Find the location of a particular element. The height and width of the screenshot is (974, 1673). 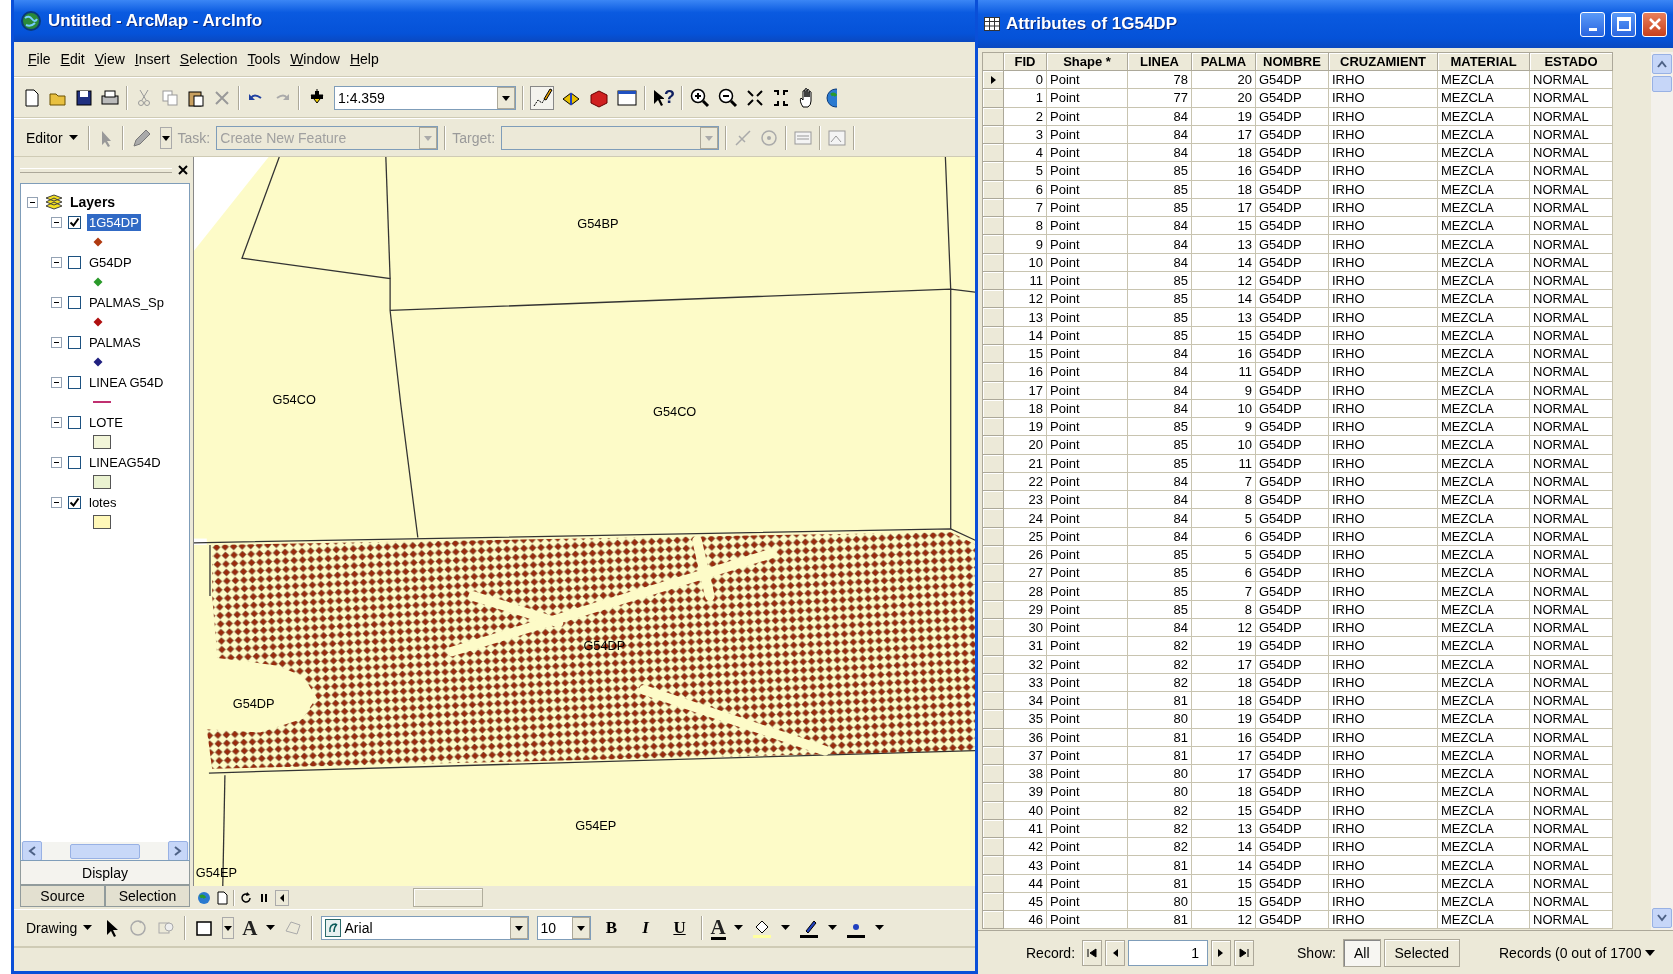

menu-item: Insert is located at coordinates (152, 59).